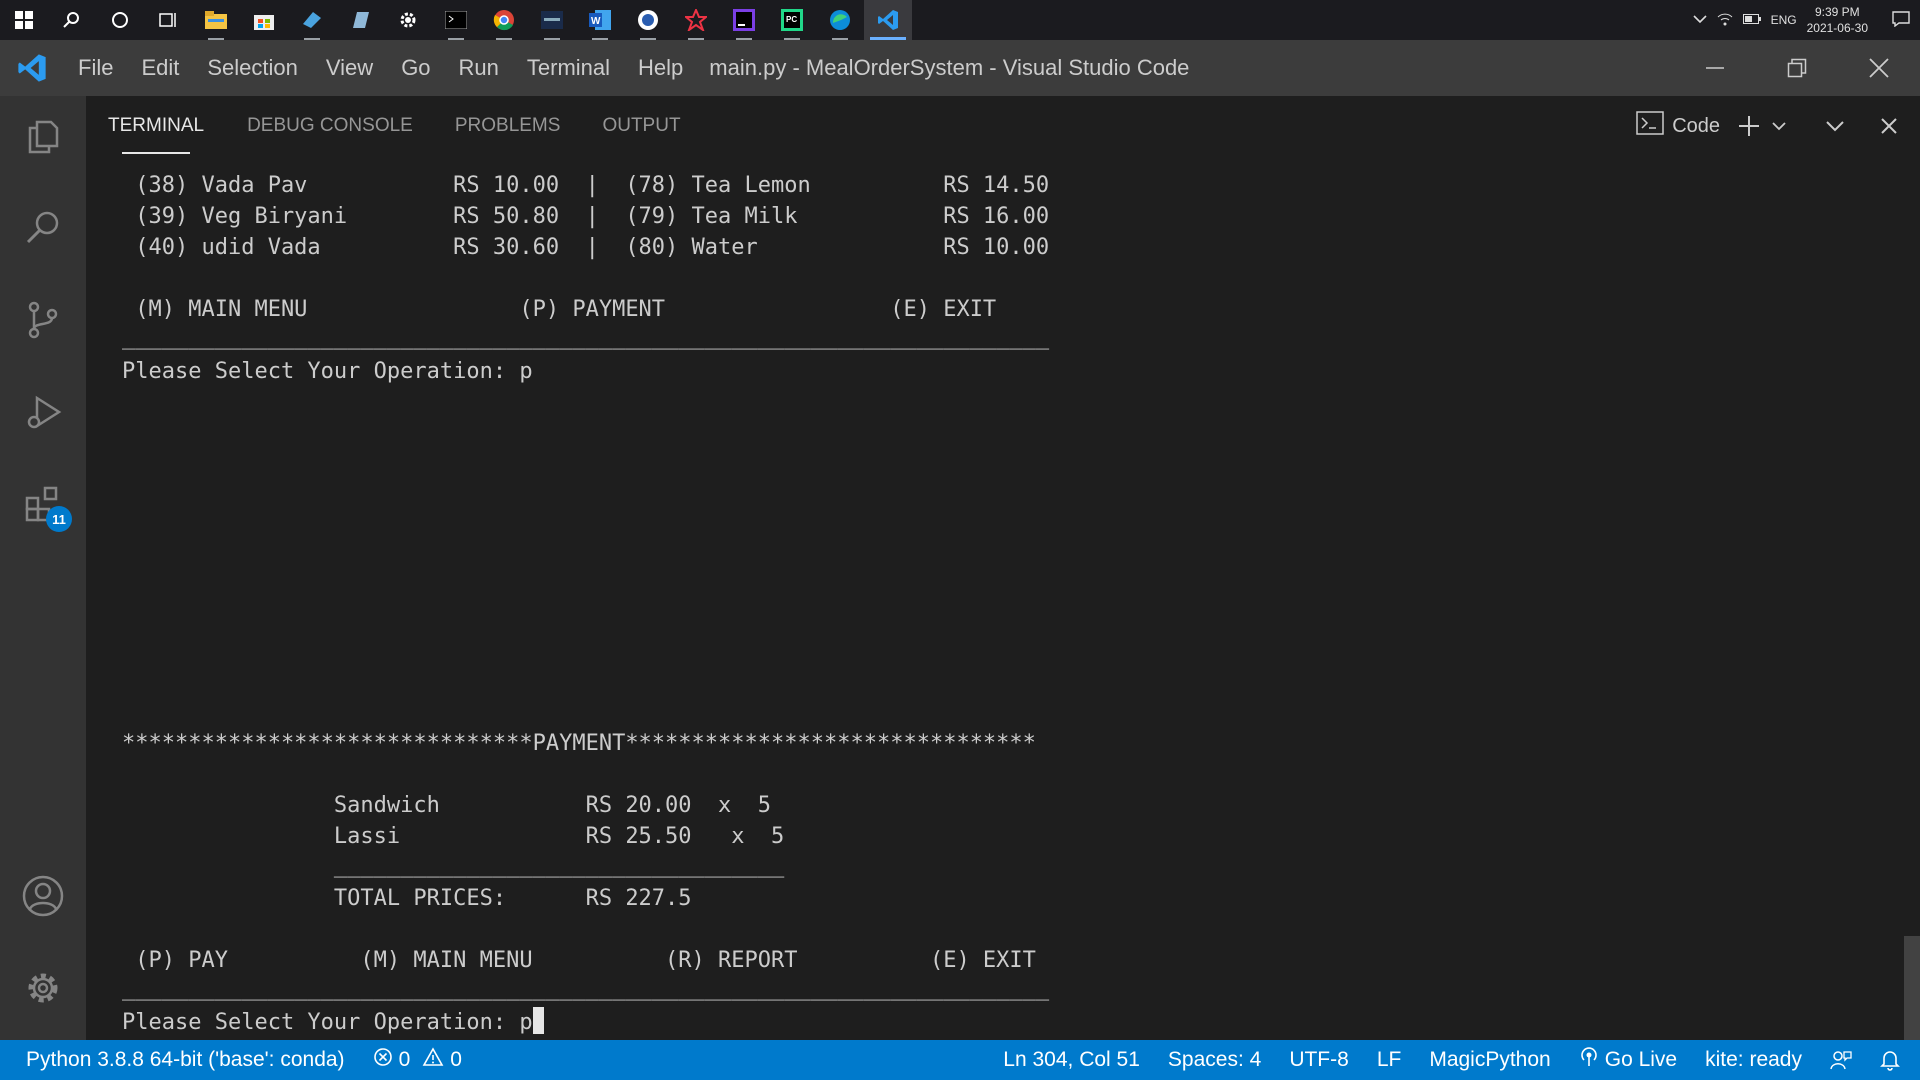  Describe the element at coordinates (160, 68) in the screenshot. I see `menu-edit: Edit` at that location.